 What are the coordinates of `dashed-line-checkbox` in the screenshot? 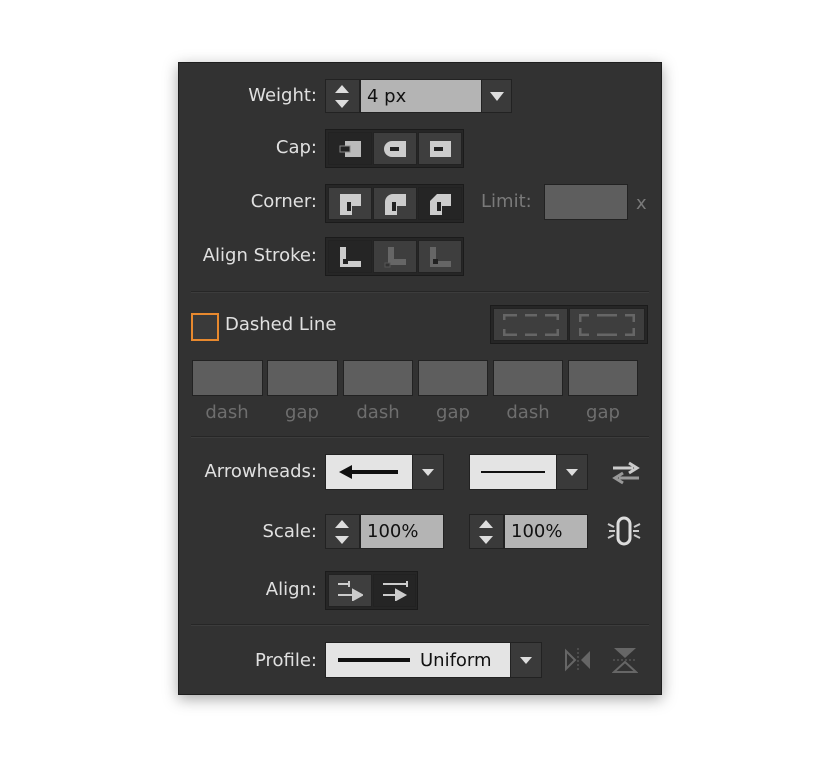 It's located at (205, 327).